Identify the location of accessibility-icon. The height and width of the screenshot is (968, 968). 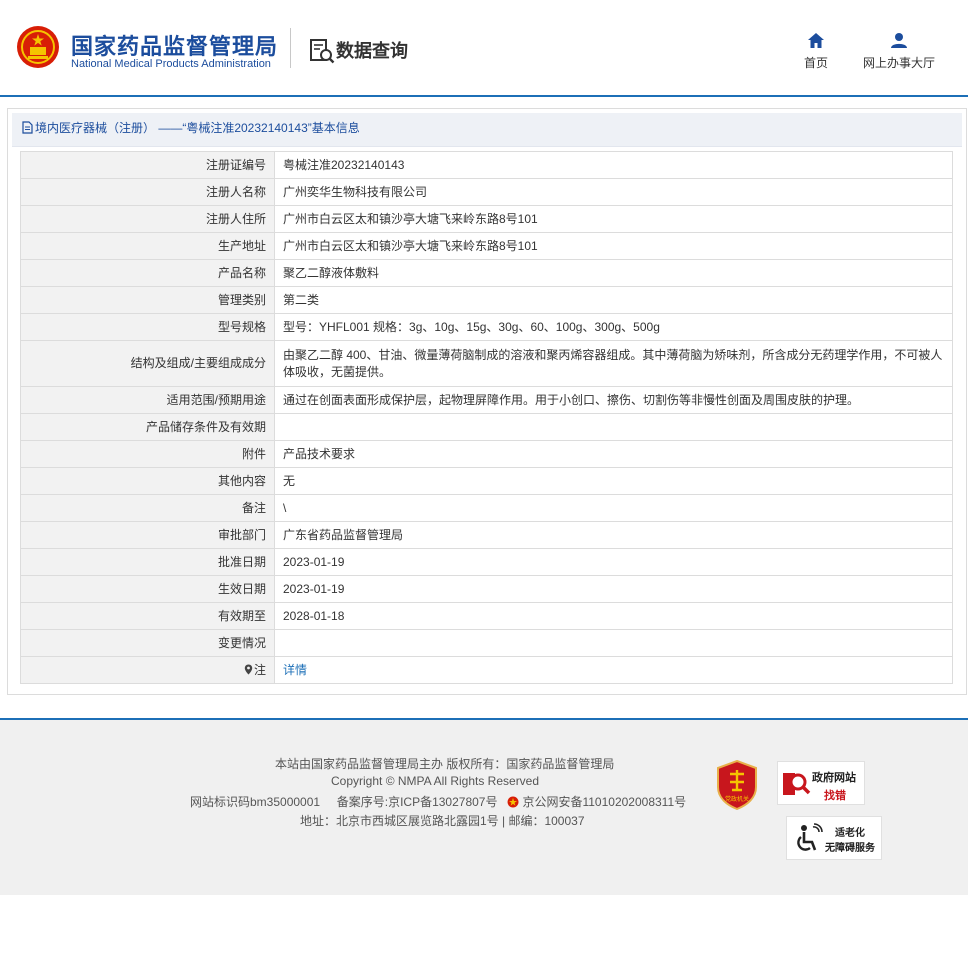
(810, 837).